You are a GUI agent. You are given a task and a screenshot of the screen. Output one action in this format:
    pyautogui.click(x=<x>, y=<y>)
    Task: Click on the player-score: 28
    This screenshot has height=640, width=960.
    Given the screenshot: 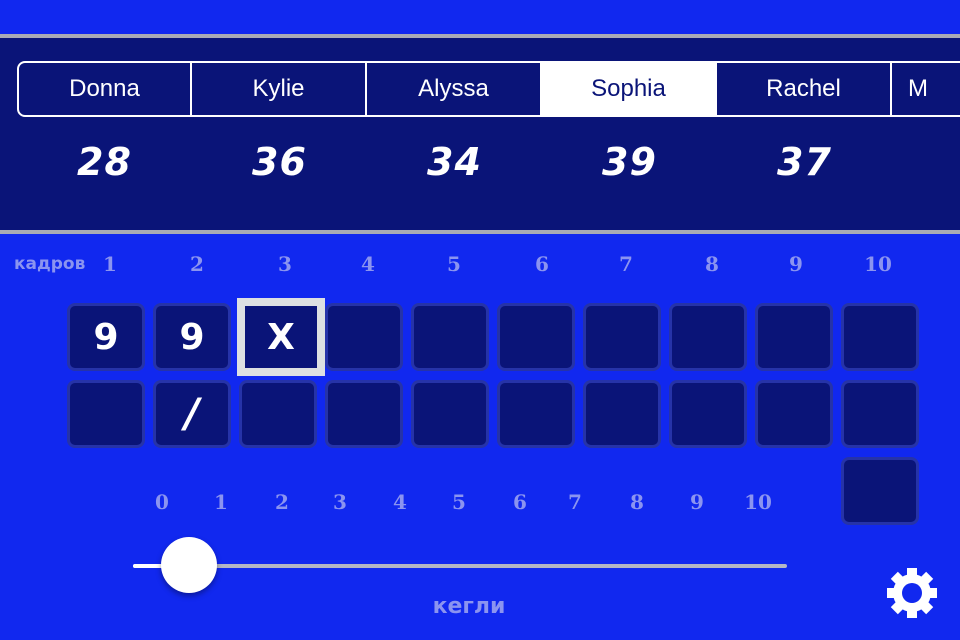 What is the action you would take?
    pyautogui.click(x=104, y=162)
    